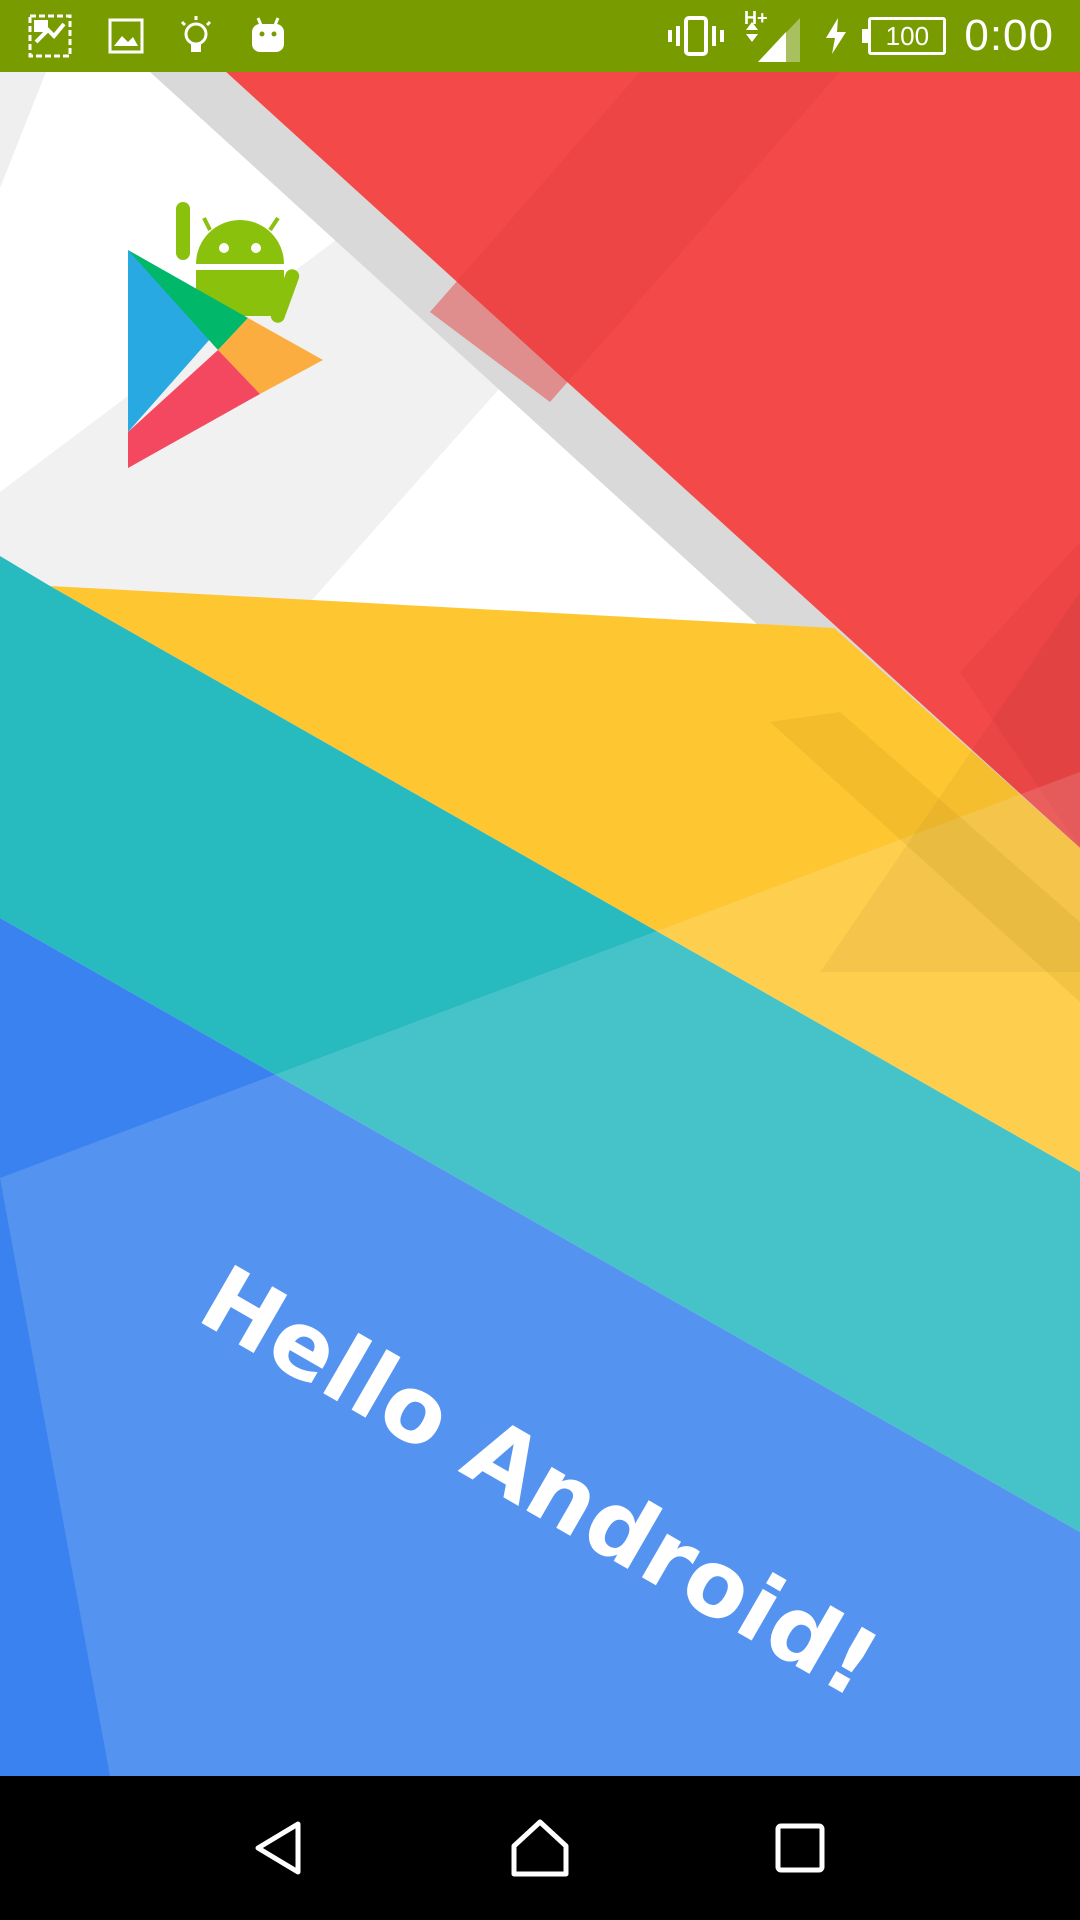  I want to click on home-icon, so click(540, 1848).